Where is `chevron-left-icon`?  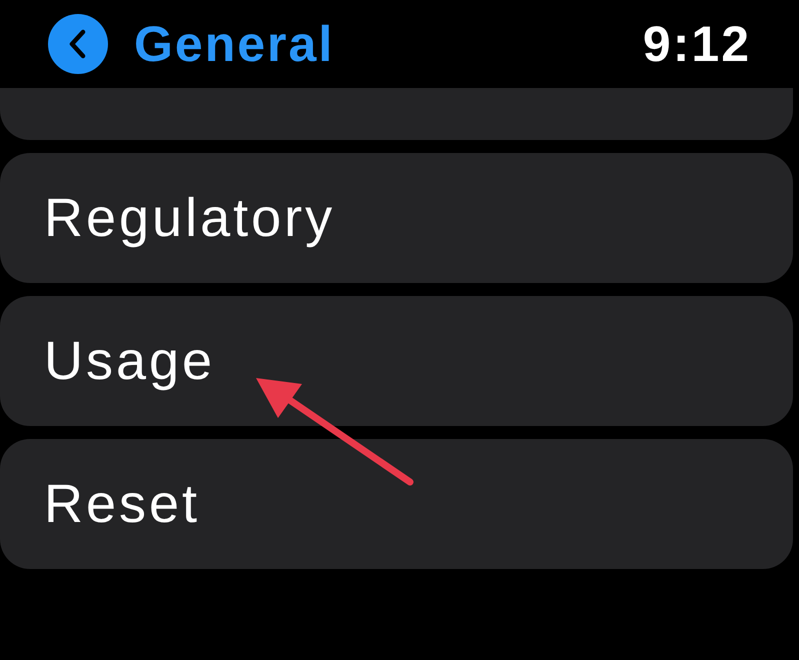 chevron-left-icon is located at coordinates (78, 44).